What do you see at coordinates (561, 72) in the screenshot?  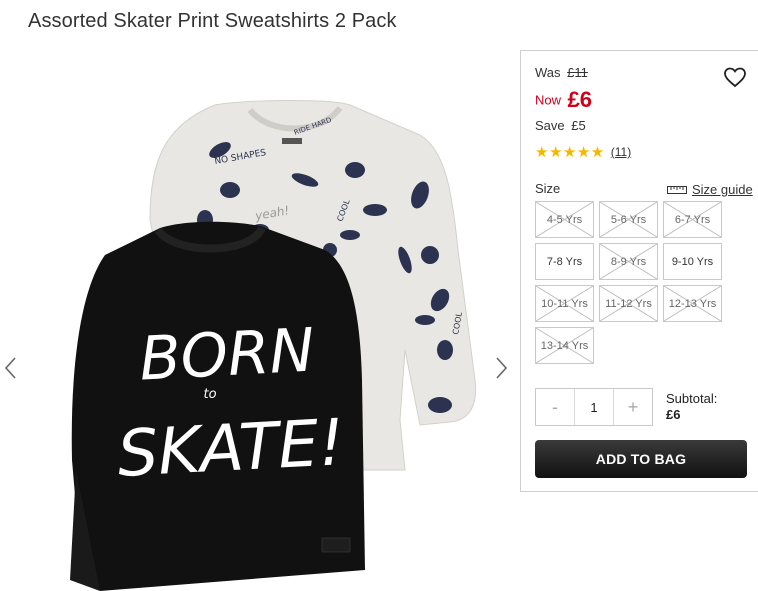 I see `was-price: Was £11` at bounding box center [561, 72].